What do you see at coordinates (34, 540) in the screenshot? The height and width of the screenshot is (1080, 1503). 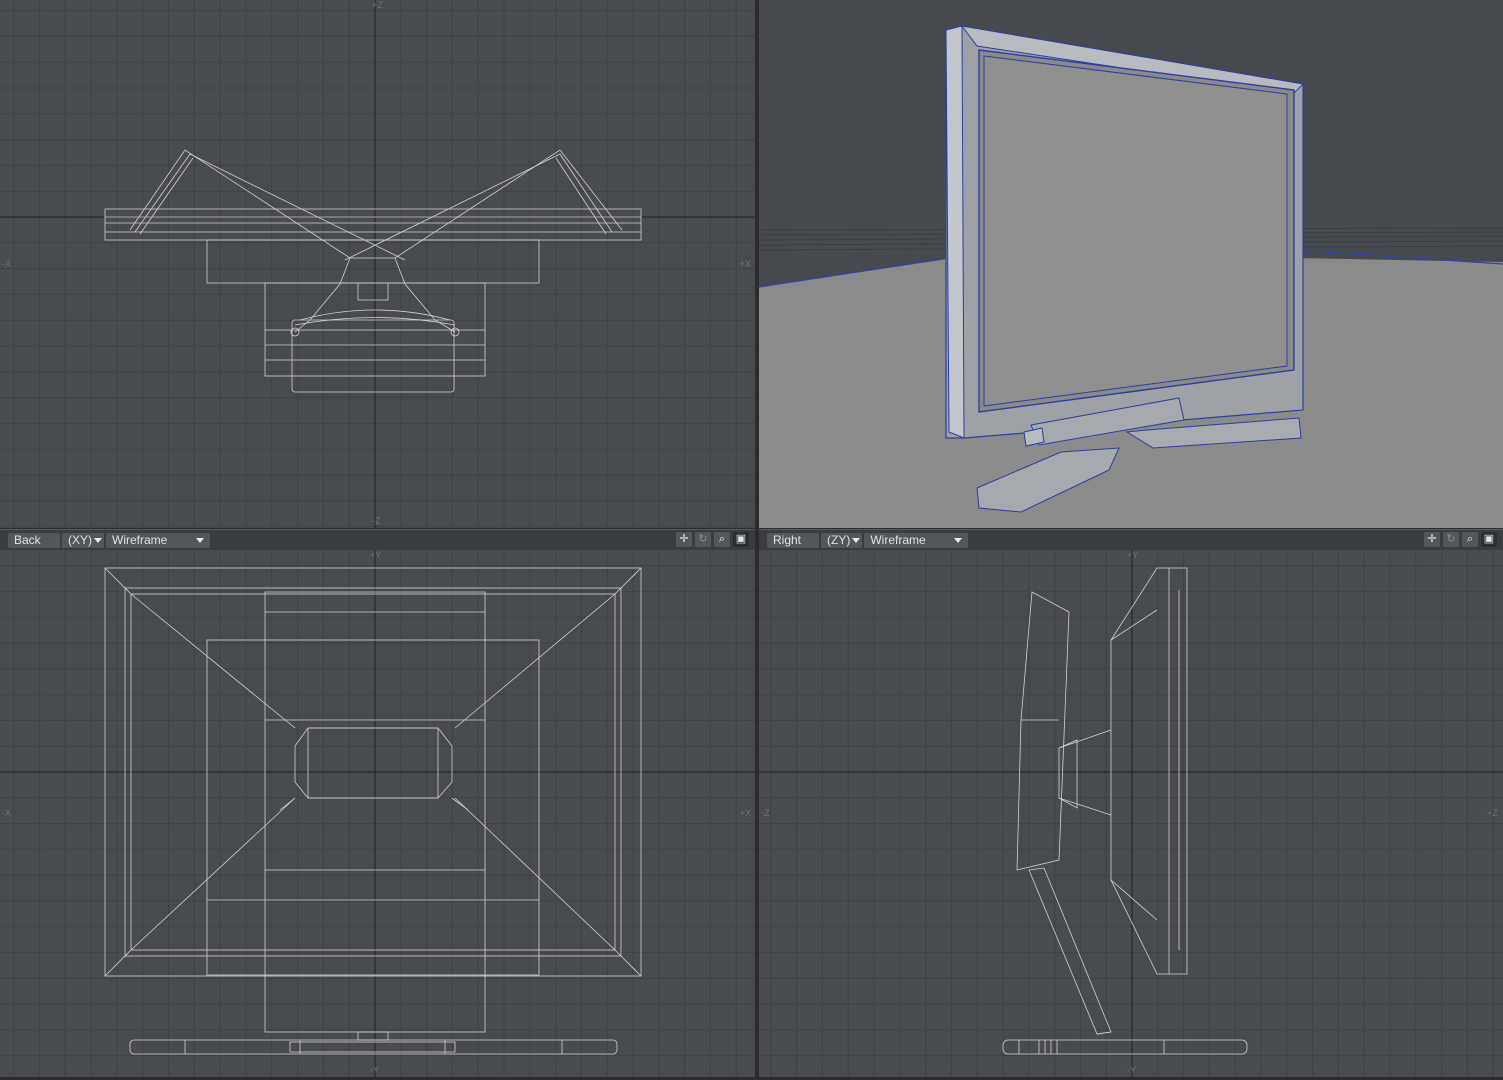 I see `viewport-name: Back` at bounding box center [34, 540].